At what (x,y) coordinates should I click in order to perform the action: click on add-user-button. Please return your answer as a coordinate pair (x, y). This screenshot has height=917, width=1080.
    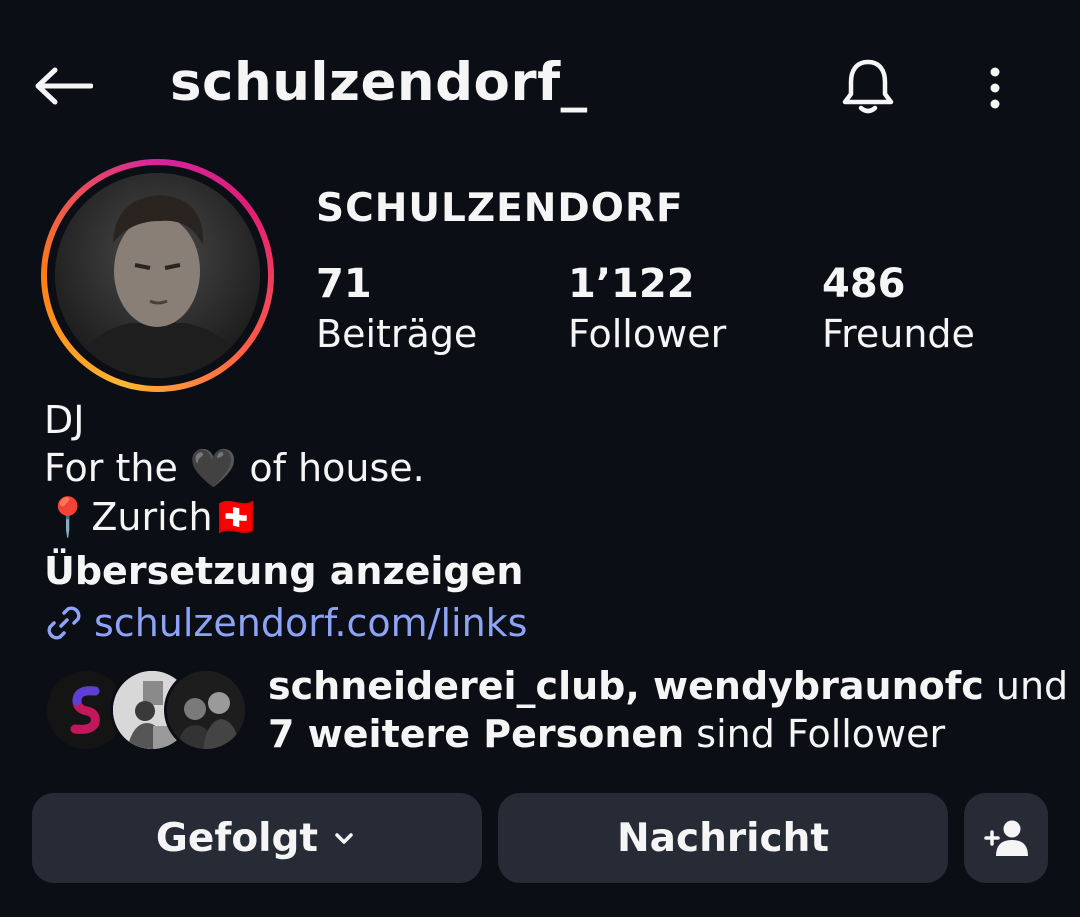
    Looking at the image, I should click on (1006, 838).